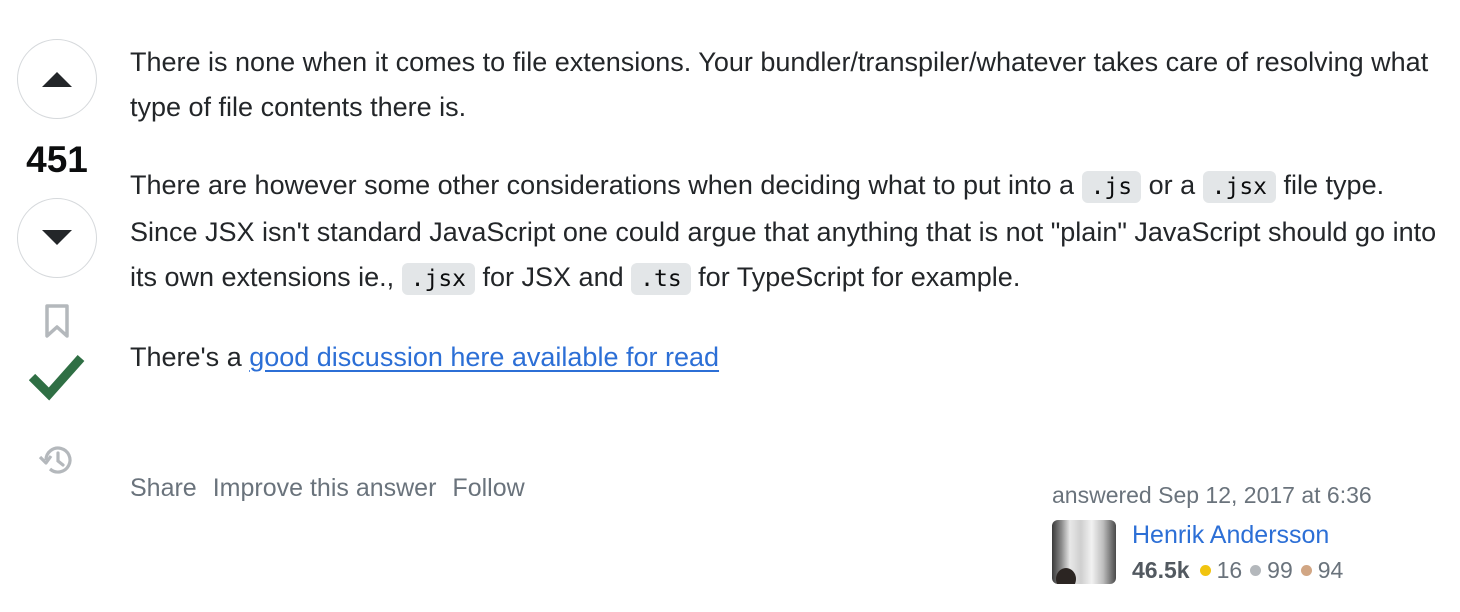 This screenshot has height=612, width=1460. I want to click on user-row: Henrik Andersson 46.5k 16 99 94, so click(1242, 552).